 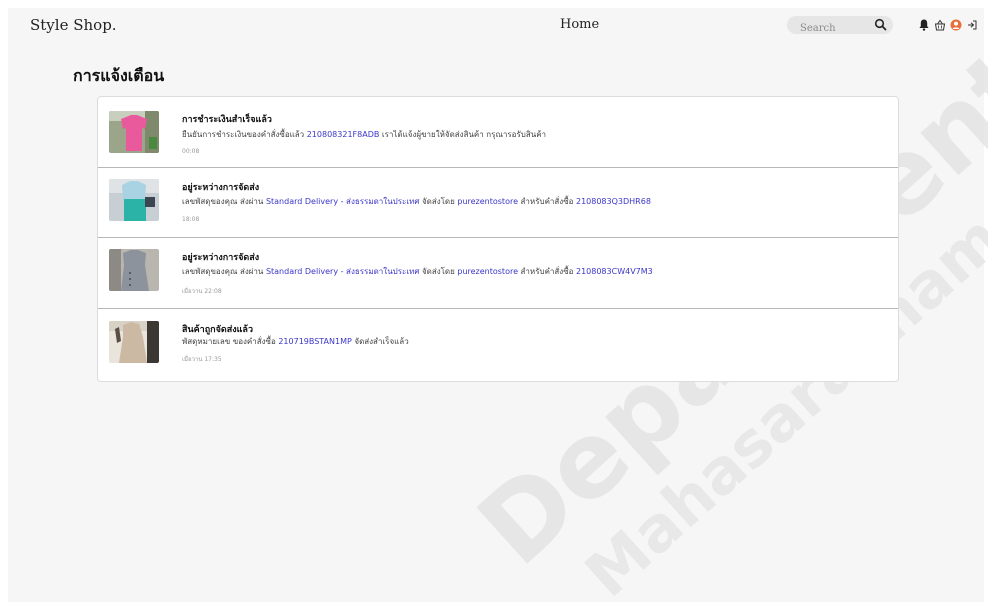 What do you see at coordinates (227, 120) in the screenshot?
I see `notification-title: การชำระเงินสำเร็จแล้ว` at bounding box center [227, 120].